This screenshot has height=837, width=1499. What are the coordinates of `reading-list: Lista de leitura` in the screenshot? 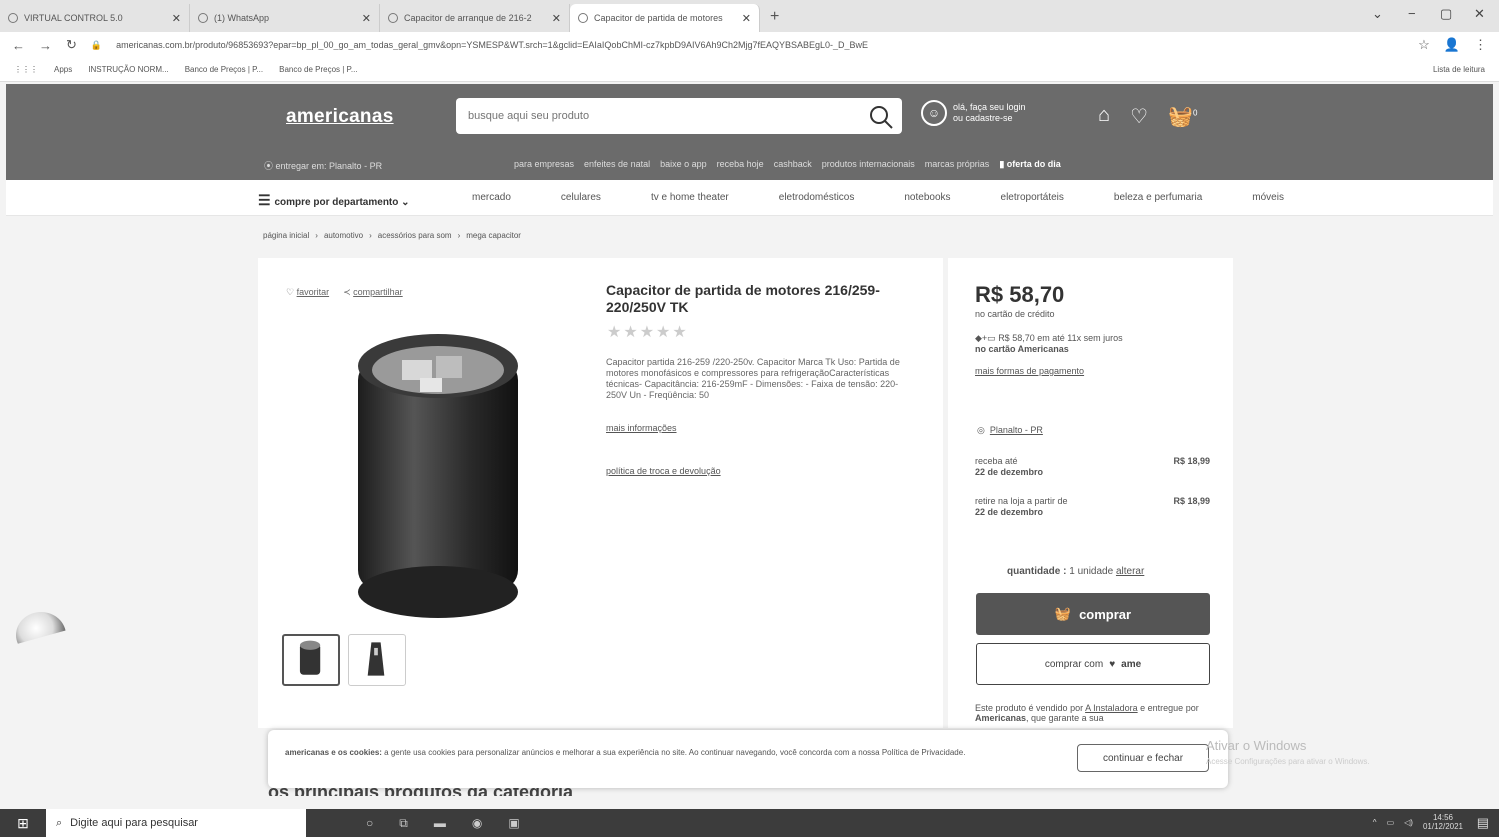 It's located at (1459, 69).